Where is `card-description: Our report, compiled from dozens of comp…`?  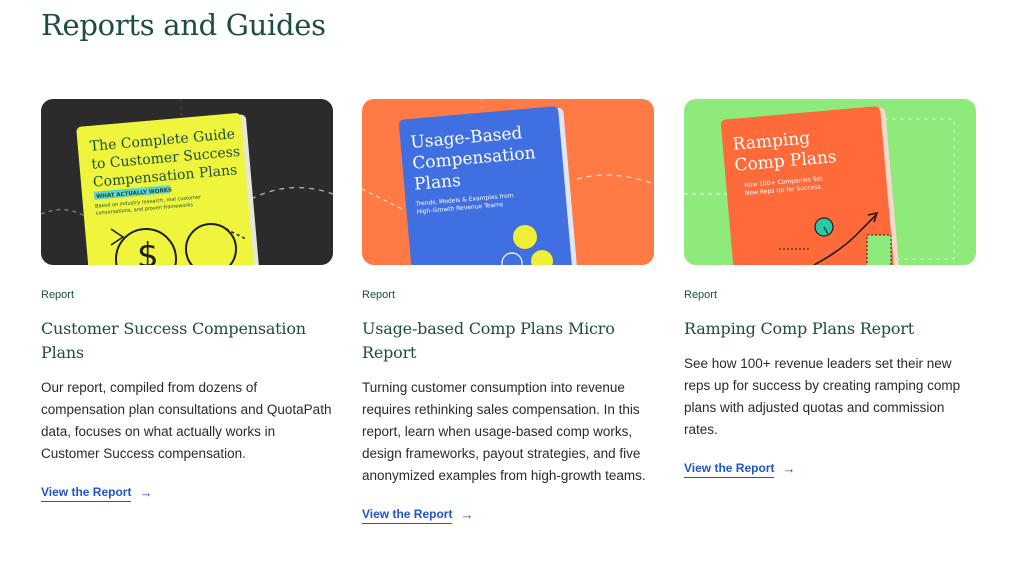 card-description: Our report, compiled from dozens of comp… is located at coordinates (186, 420).